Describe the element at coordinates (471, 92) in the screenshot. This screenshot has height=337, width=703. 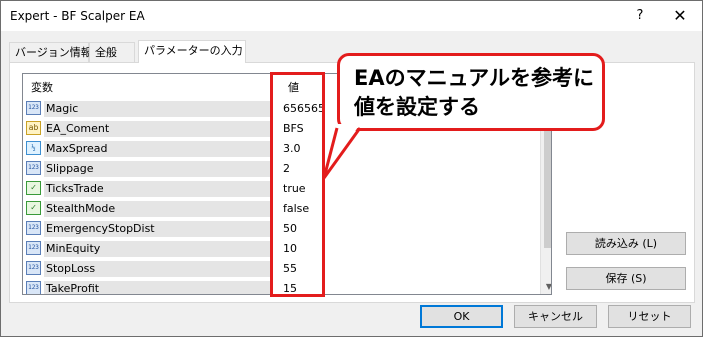
I see `annotation-callout: EAのマニュアルを参考に 値を設定する` at that location.